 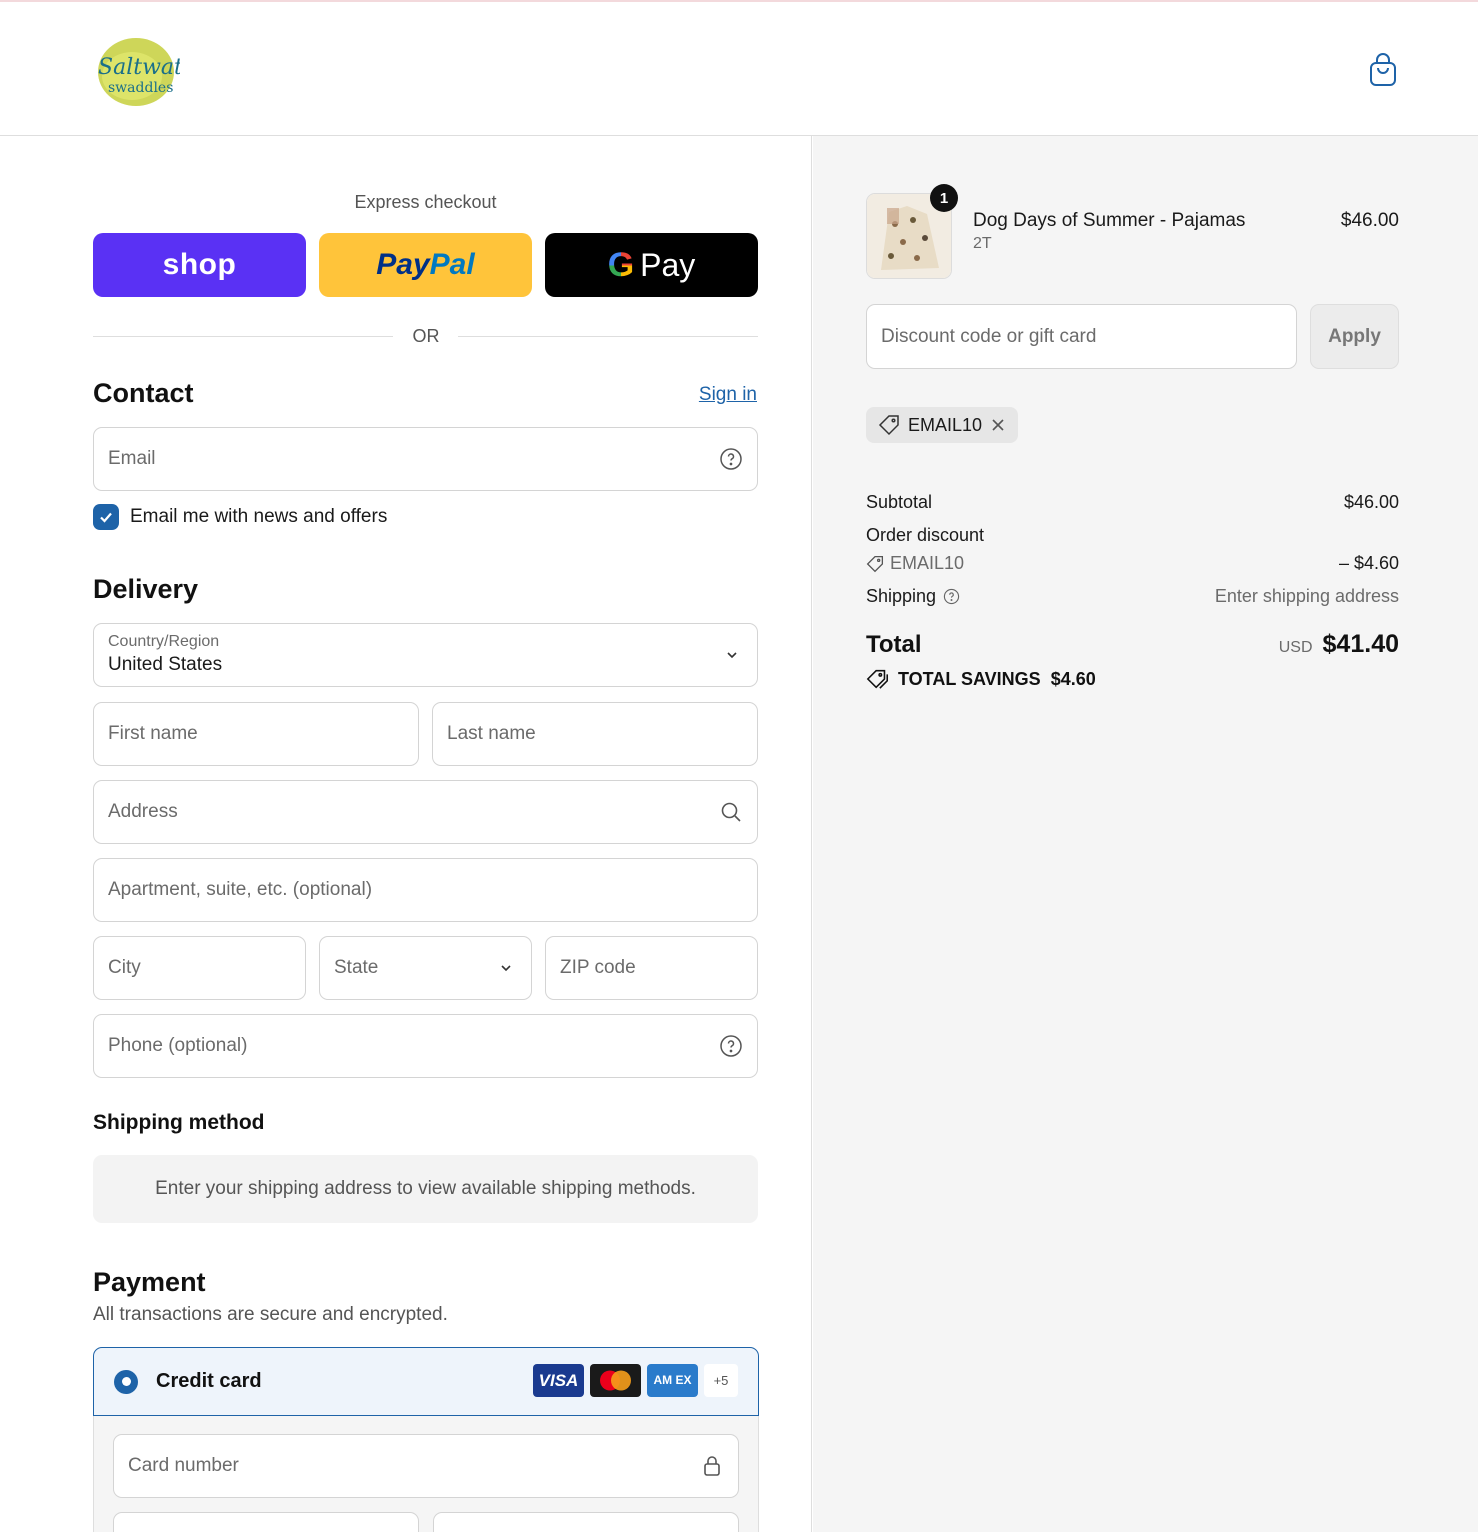 What do you see at coordinates (969, 678) in the screenshot?
I see `savings-label: TOTAL SAVINGS` at bounding box center [969, 678].